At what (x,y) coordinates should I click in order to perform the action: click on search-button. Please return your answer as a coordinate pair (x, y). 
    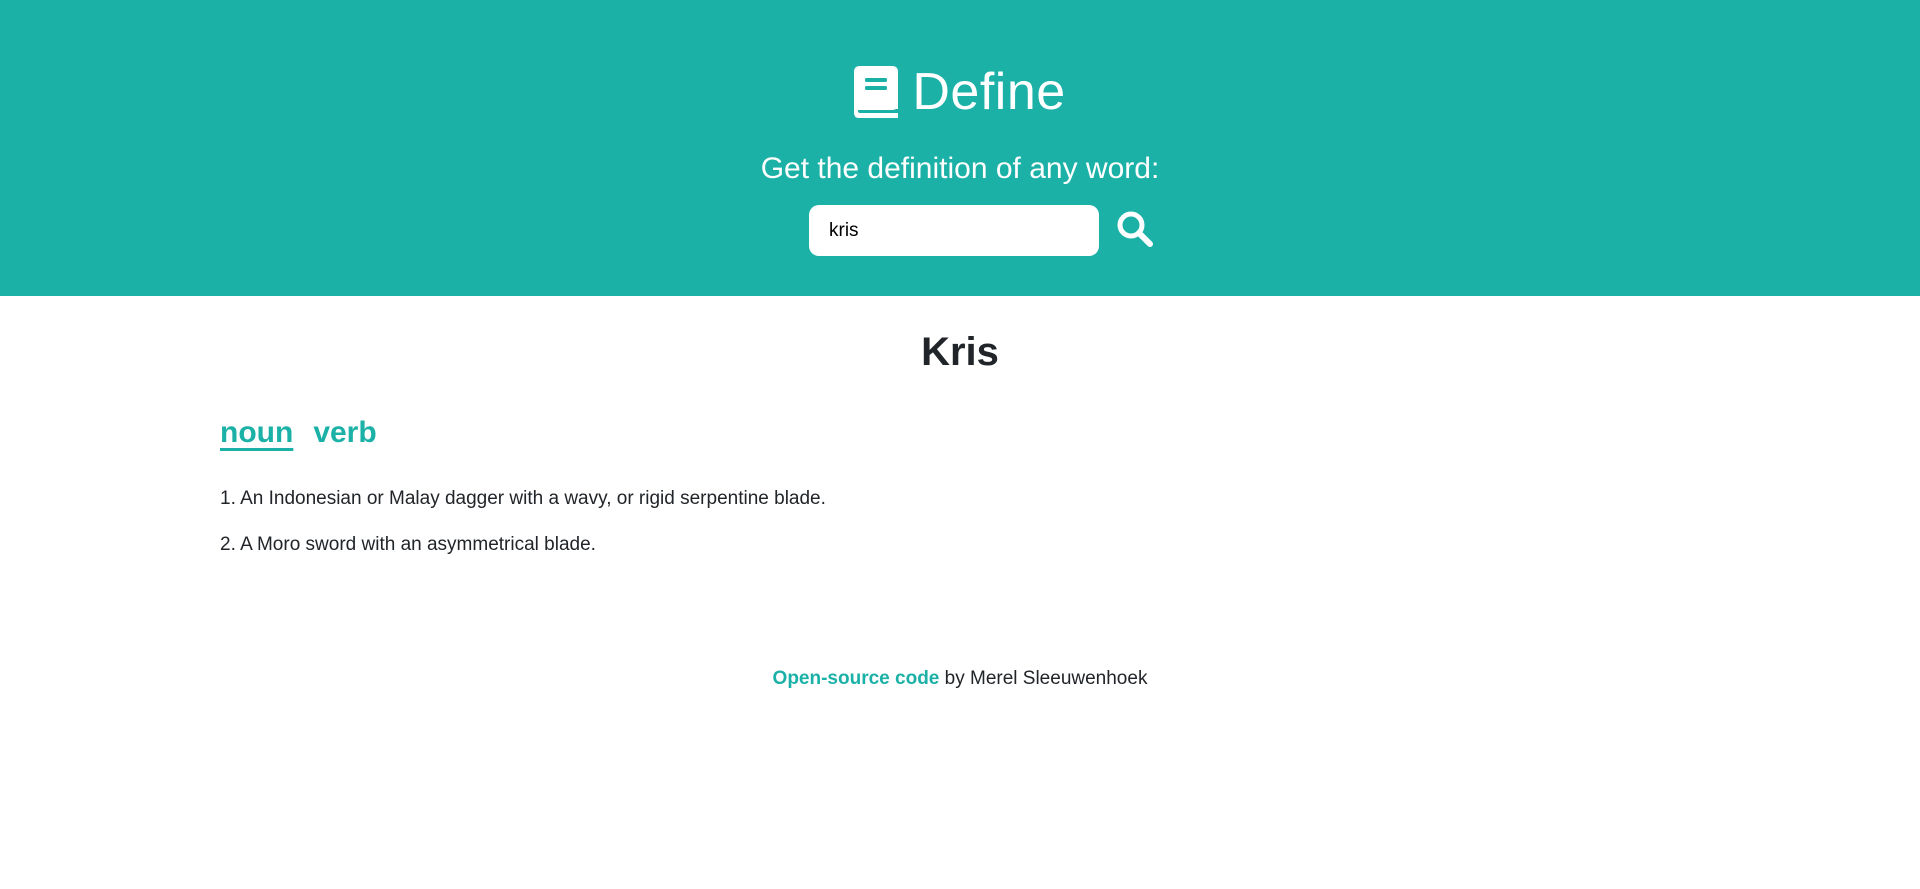
    Looking at the image, I should click on (1135, 231).